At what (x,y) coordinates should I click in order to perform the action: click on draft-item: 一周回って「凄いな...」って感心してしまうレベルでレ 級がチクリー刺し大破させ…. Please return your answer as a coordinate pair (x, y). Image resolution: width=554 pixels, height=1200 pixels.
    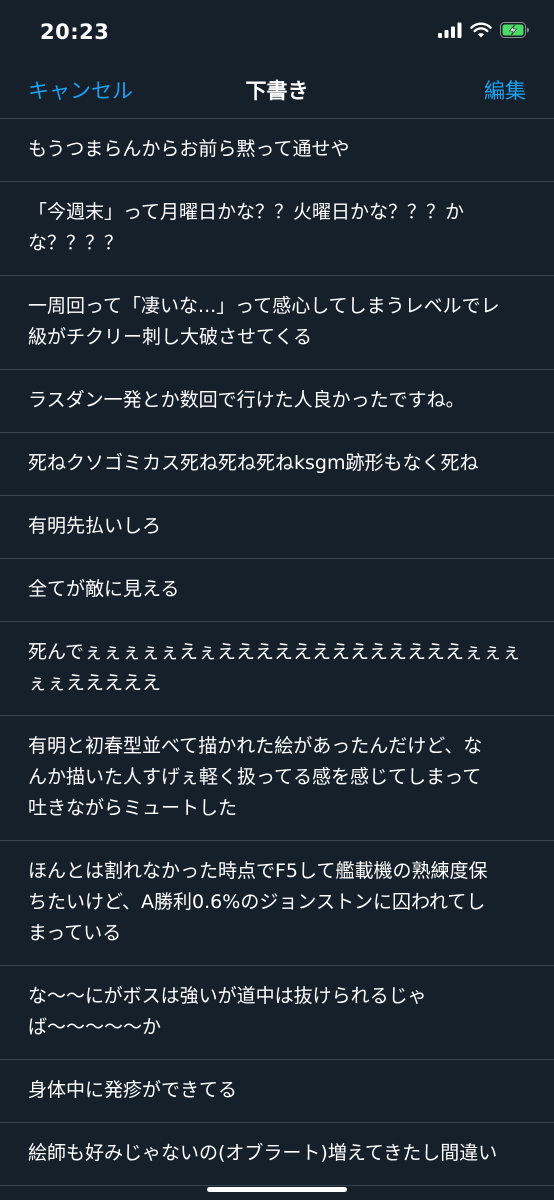
    Looking at the image, I should click on (277, 323).